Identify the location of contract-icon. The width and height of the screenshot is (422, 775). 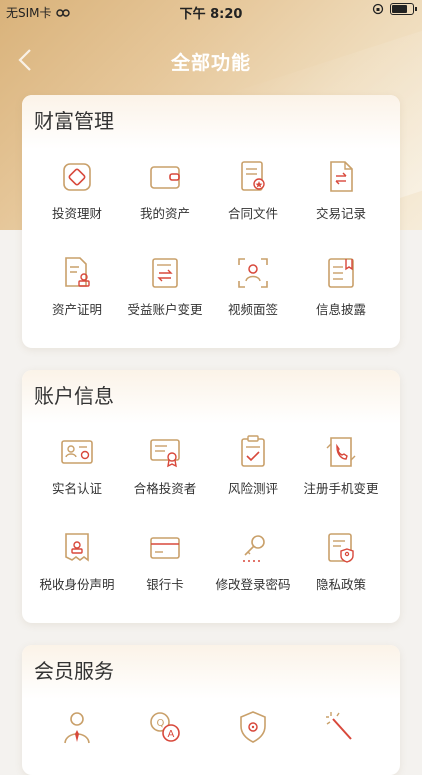
(253, 176).